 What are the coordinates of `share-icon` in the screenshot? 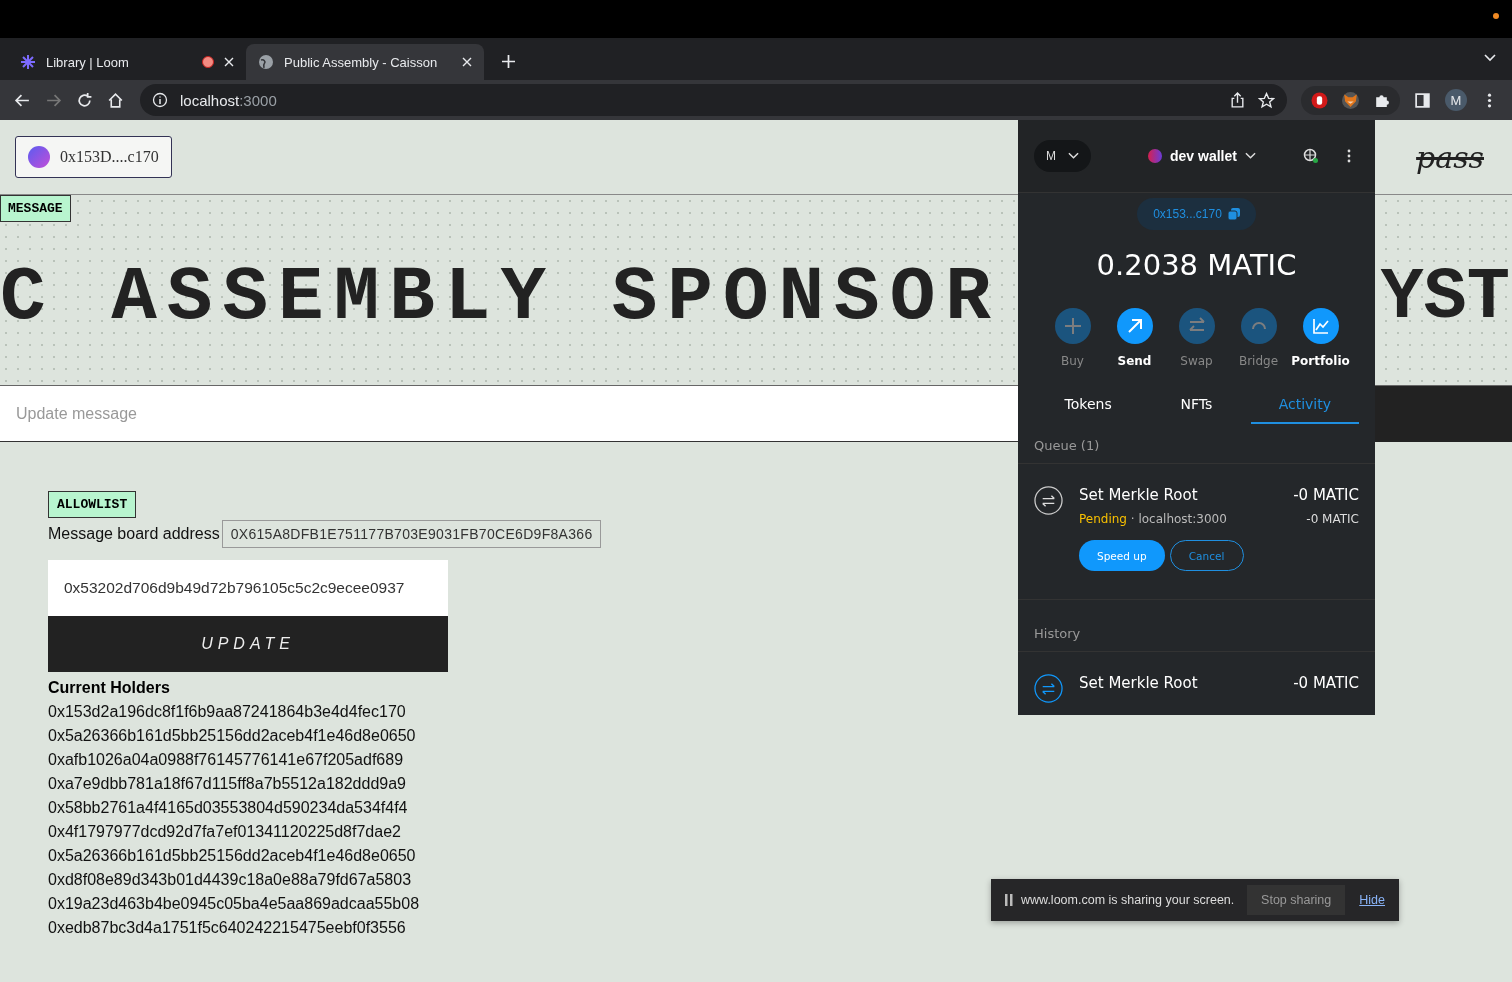 It's located at (1237, 100).